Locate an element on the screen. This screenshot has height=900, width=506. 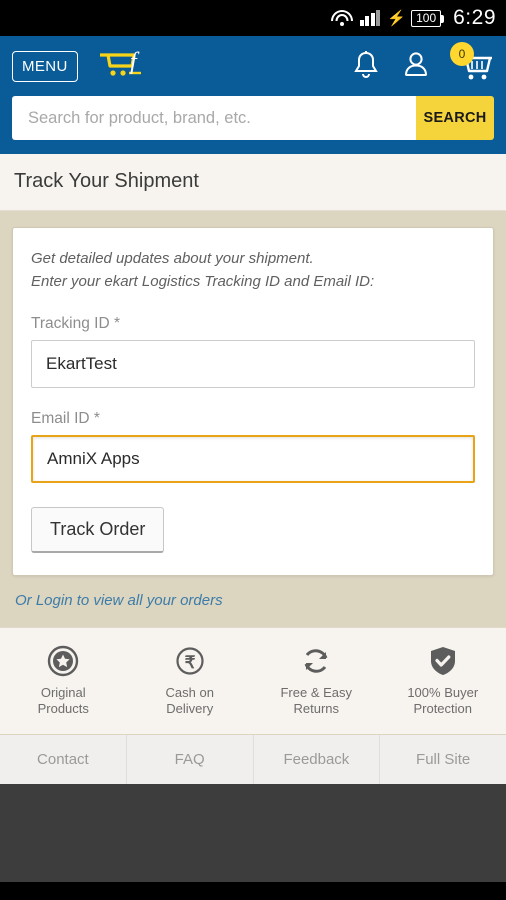
android-nav-bar is located at coordinates (253, 890).